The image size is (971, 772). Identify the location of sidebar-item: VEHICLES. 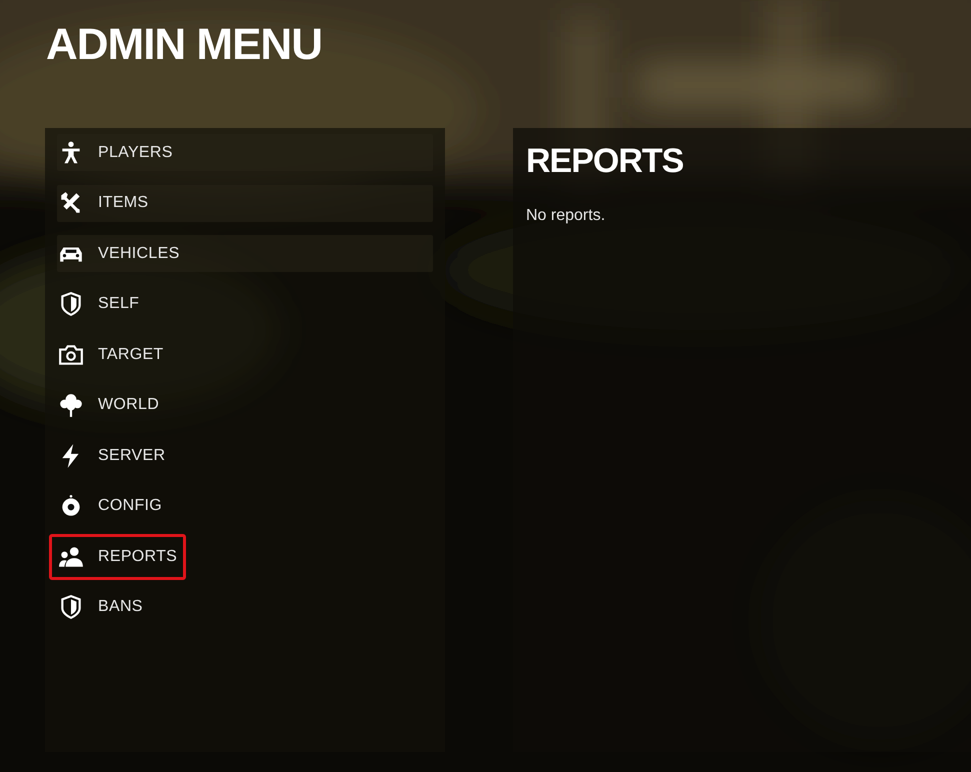
(119, 253).